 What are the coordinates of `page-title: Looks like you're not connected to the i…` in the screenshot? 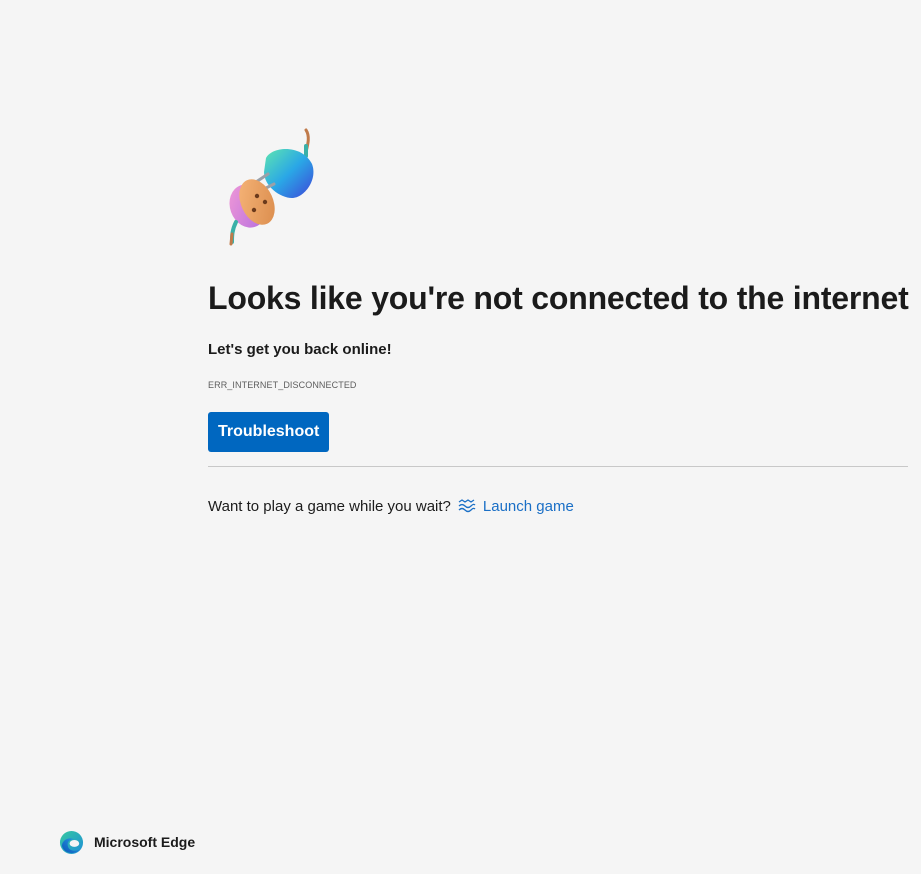 It's located at (558, 298).